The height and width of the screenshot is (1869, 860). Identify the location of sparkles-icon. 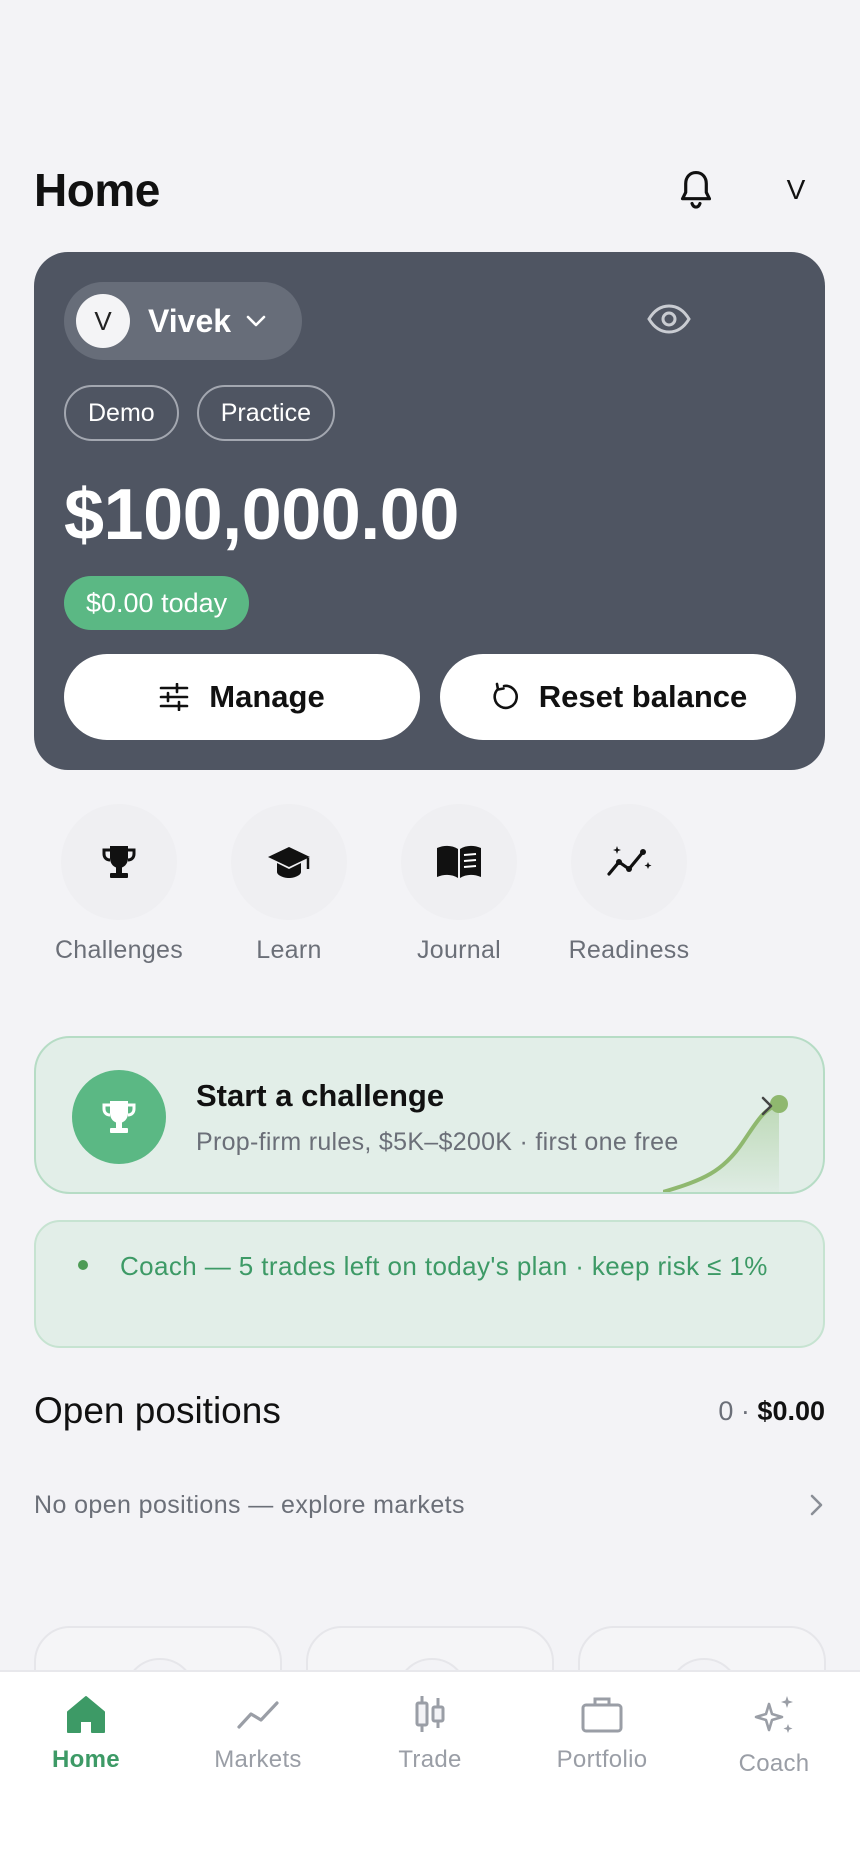
(773, 1714).